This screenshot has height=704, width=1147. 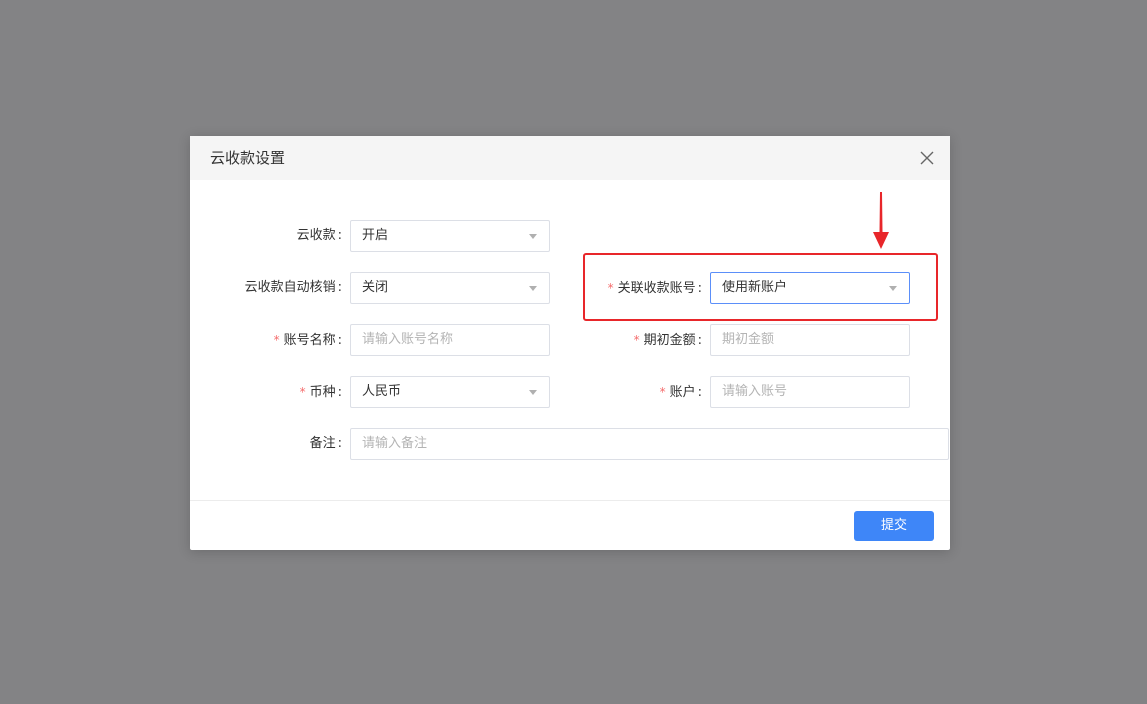 I want to click on auto-writeoff-select: 关闭, so click(x=450, y=288).